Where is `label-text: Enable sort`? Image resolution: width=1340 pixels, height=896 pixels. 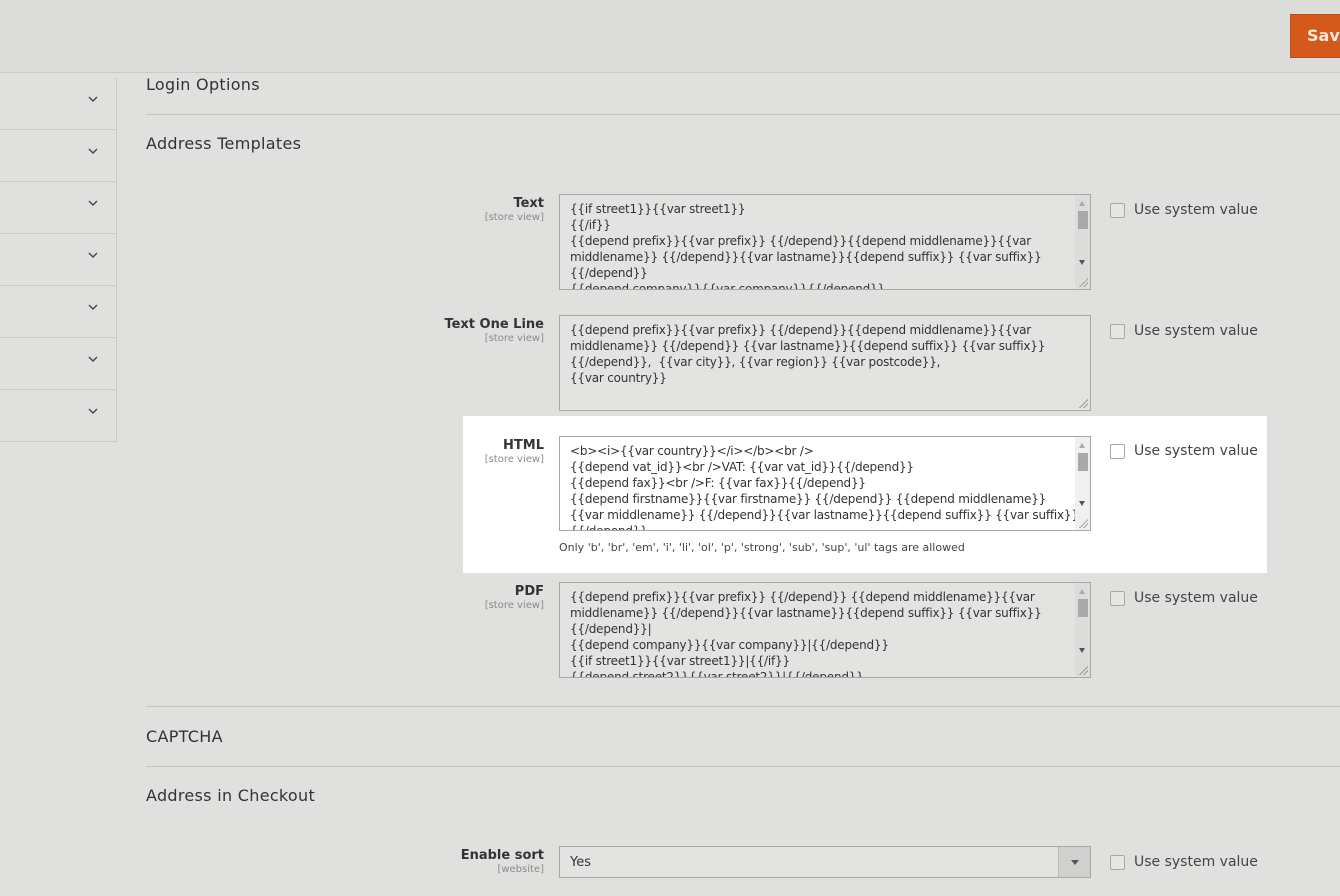 label-text: Enable sort is located at coordinates (502, 855).